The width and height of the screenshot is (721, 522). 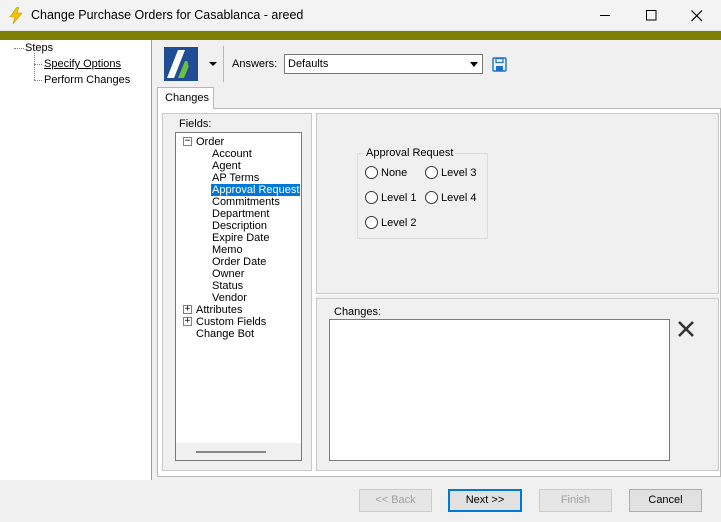 I want to click on tree-node-order-date: Order Date, so click(x=239, y=262).